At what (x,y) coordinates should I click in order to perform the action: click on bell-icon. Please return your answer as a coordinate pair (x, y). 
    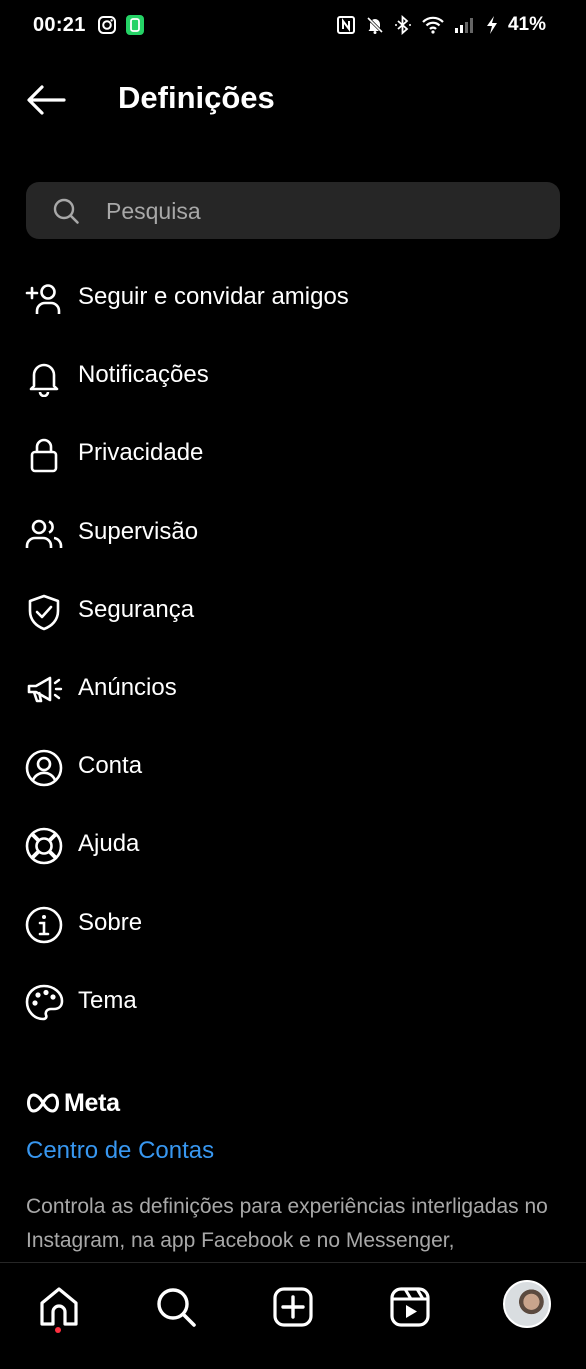
    Looking at the image, I should click on (44, 380).